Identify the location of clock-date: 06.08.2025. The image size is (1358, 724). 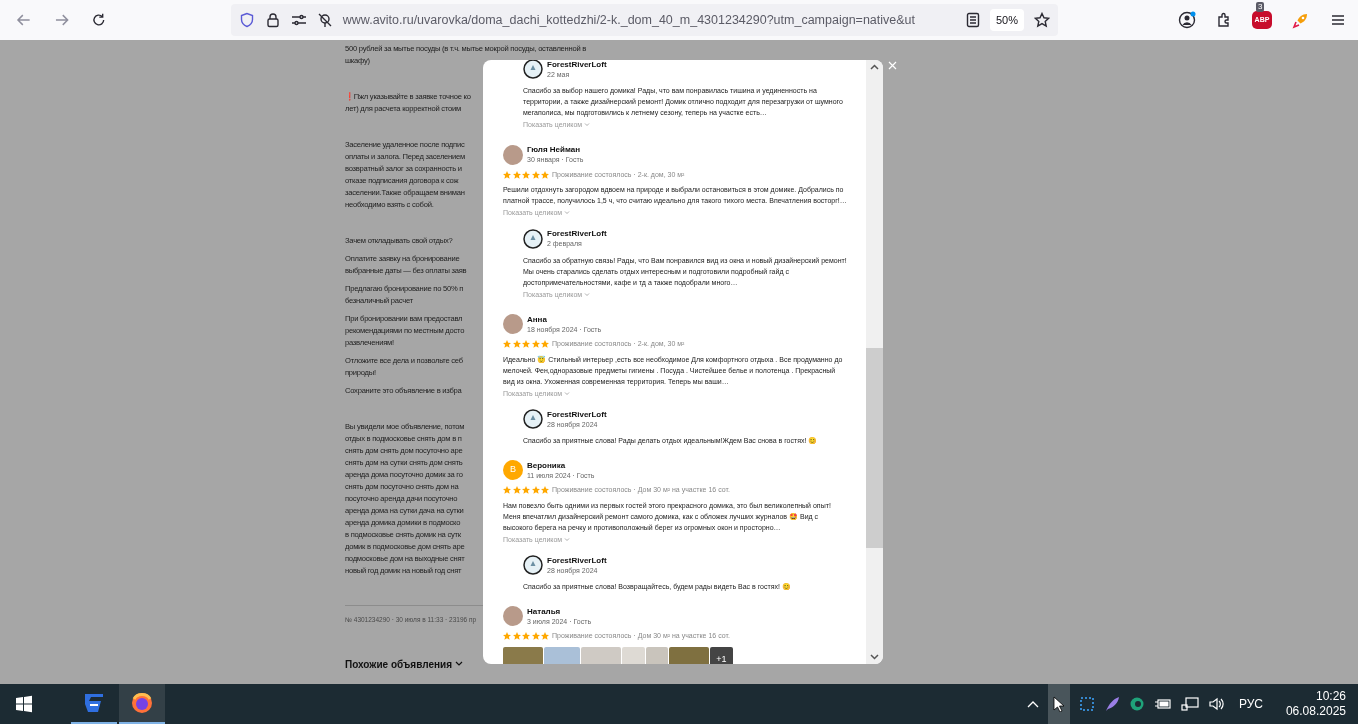
(1315, 711).